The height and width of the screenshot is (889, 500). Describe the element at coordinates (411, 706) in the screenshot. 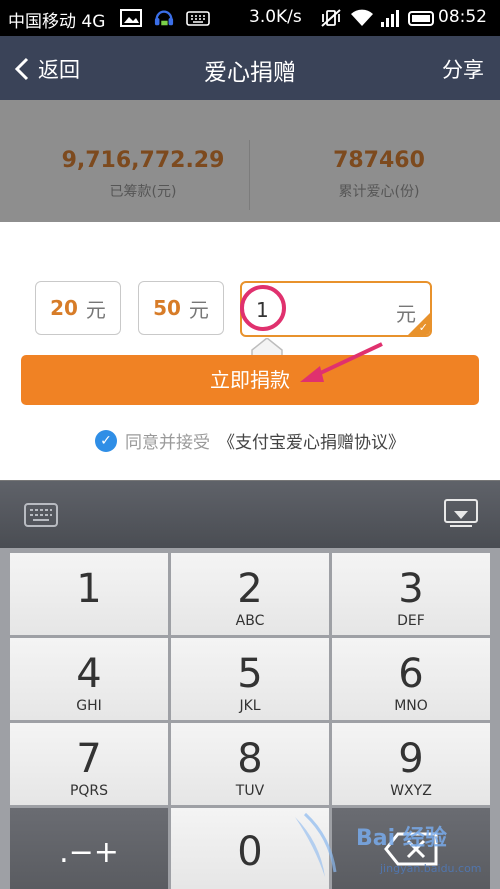

I see `key-6-letters: MNO` at that location.